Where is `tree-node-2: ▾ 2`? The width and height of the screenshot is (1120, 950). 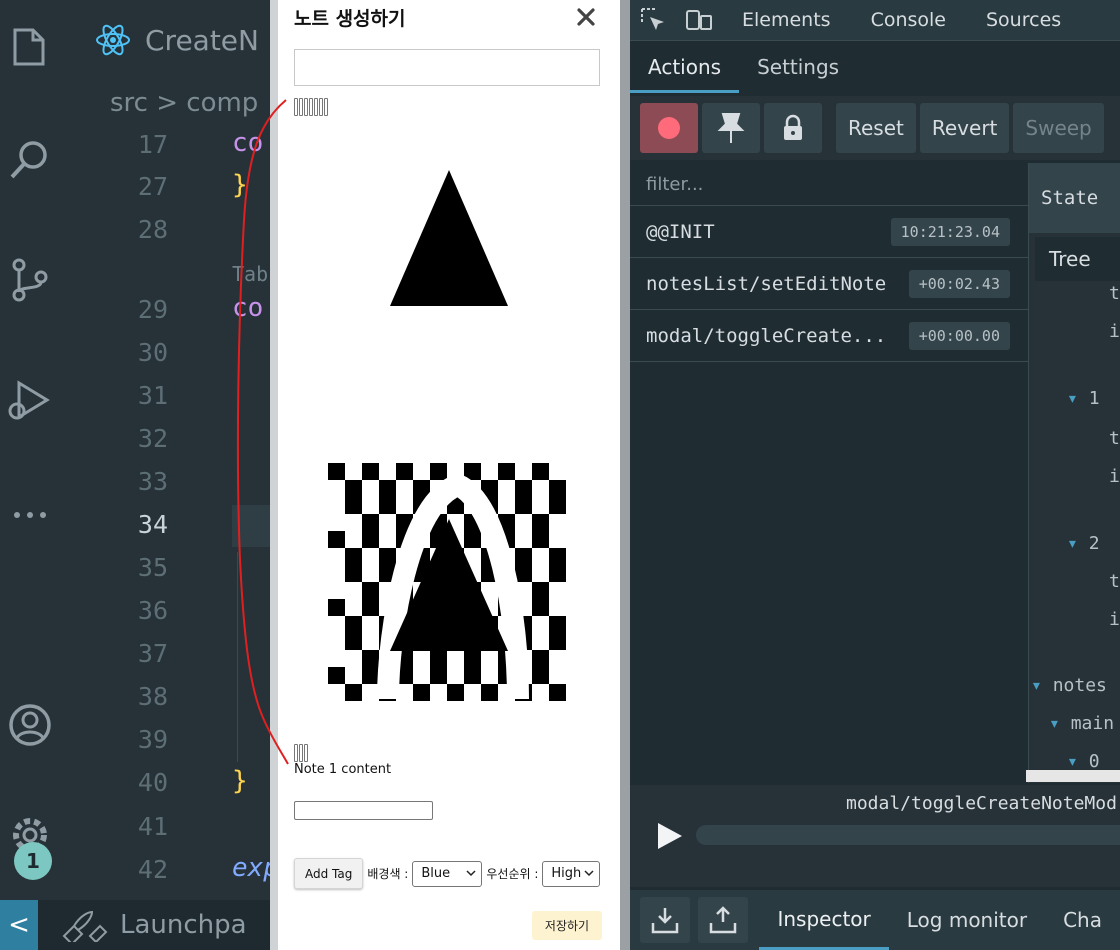 tree-node-2: ▾ 2 is located at coordinates (1083, 543).